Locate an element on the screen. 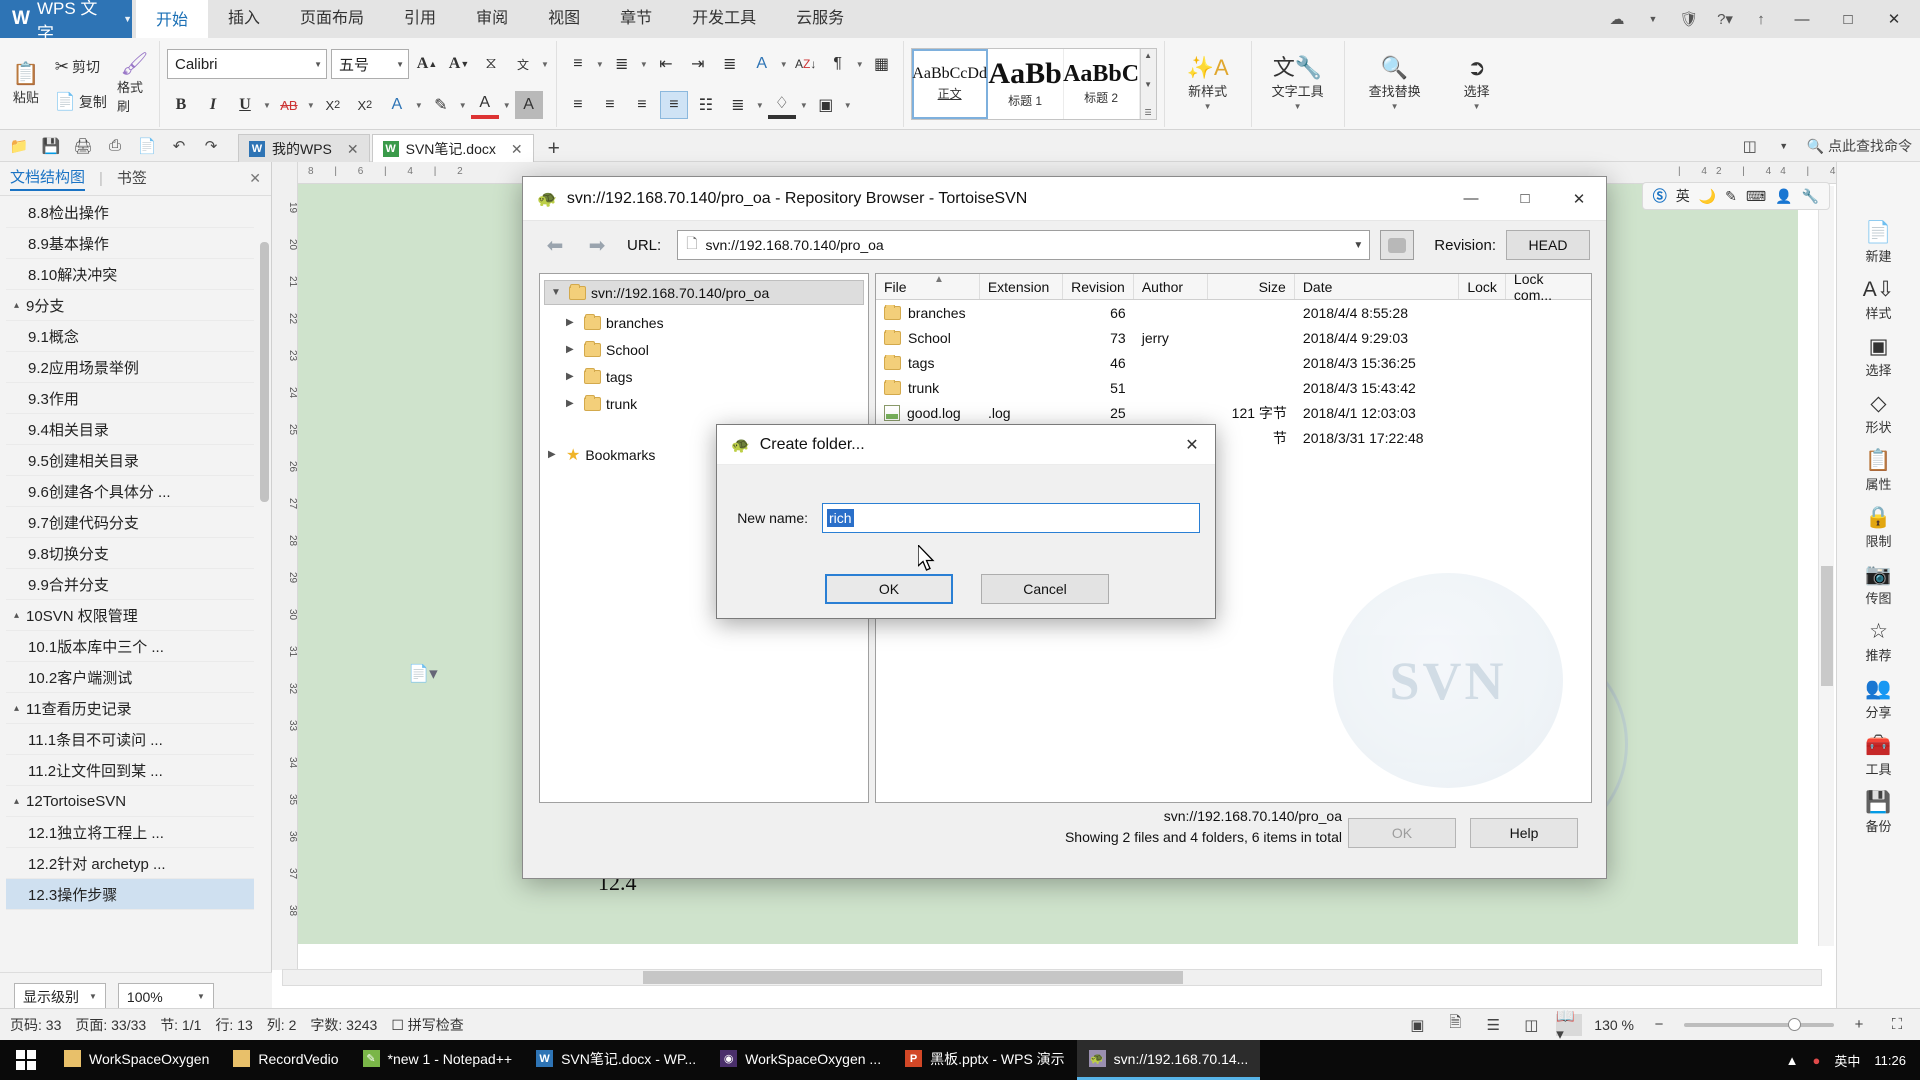  open-icon: 📁 is located at coordinates (19, 146).